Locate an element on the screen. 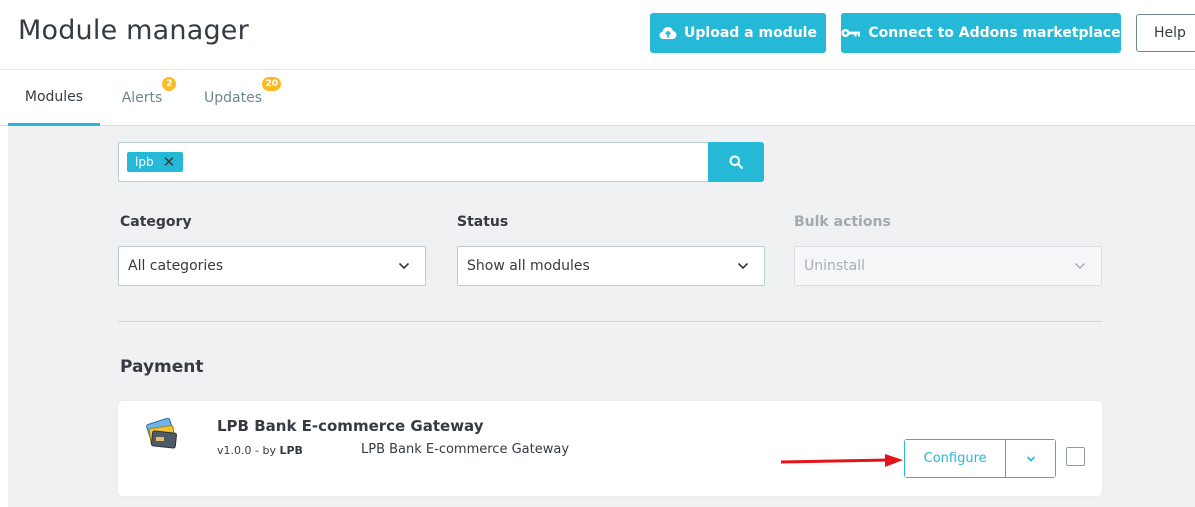 The image size is (1195, 507). module-version-text: v1.0.0 - by is located at coordinates (246, 450).